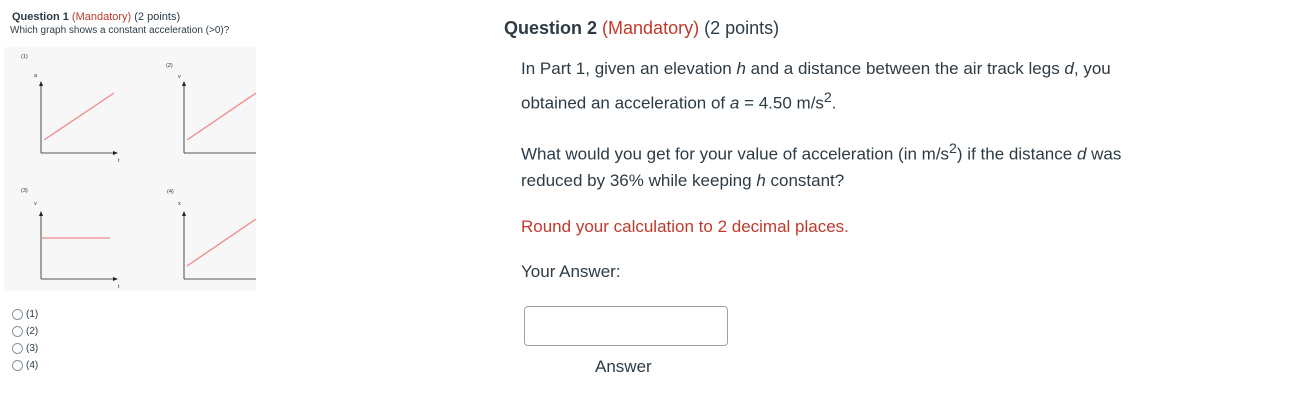  I want to click on text-segment: was, so click(1104, 154).